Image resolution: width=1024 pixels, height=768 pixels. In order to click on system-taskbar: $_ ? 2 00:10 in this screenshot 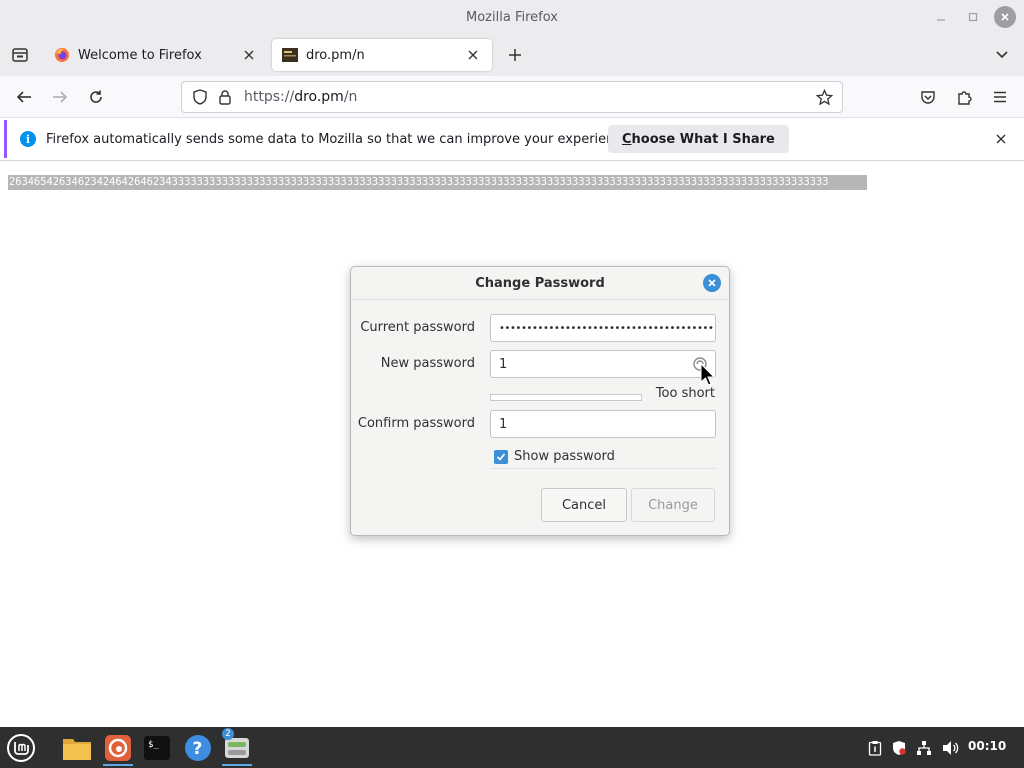, I will do `click(512, 747)`.